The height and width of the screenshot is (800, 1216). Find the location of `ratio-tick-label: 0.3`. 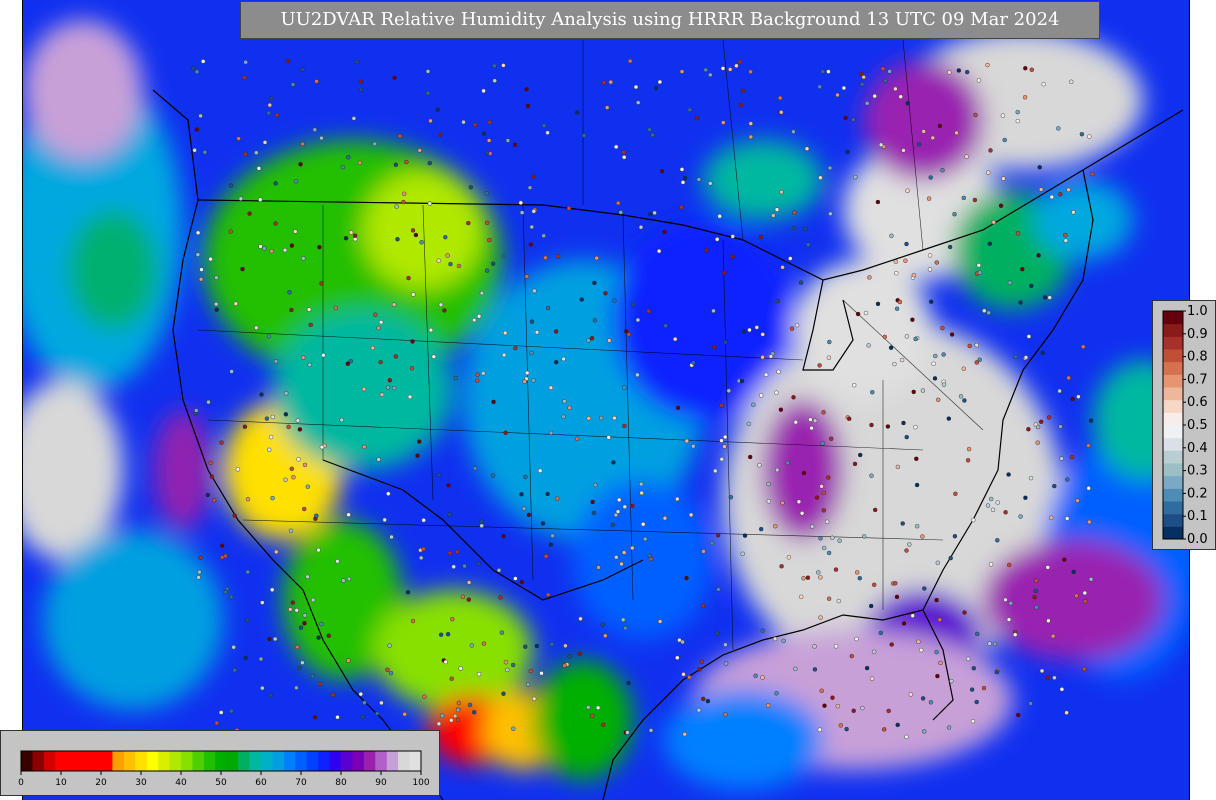

ratio-tick-label: 0.3 is located at coordinates (1197, 471).